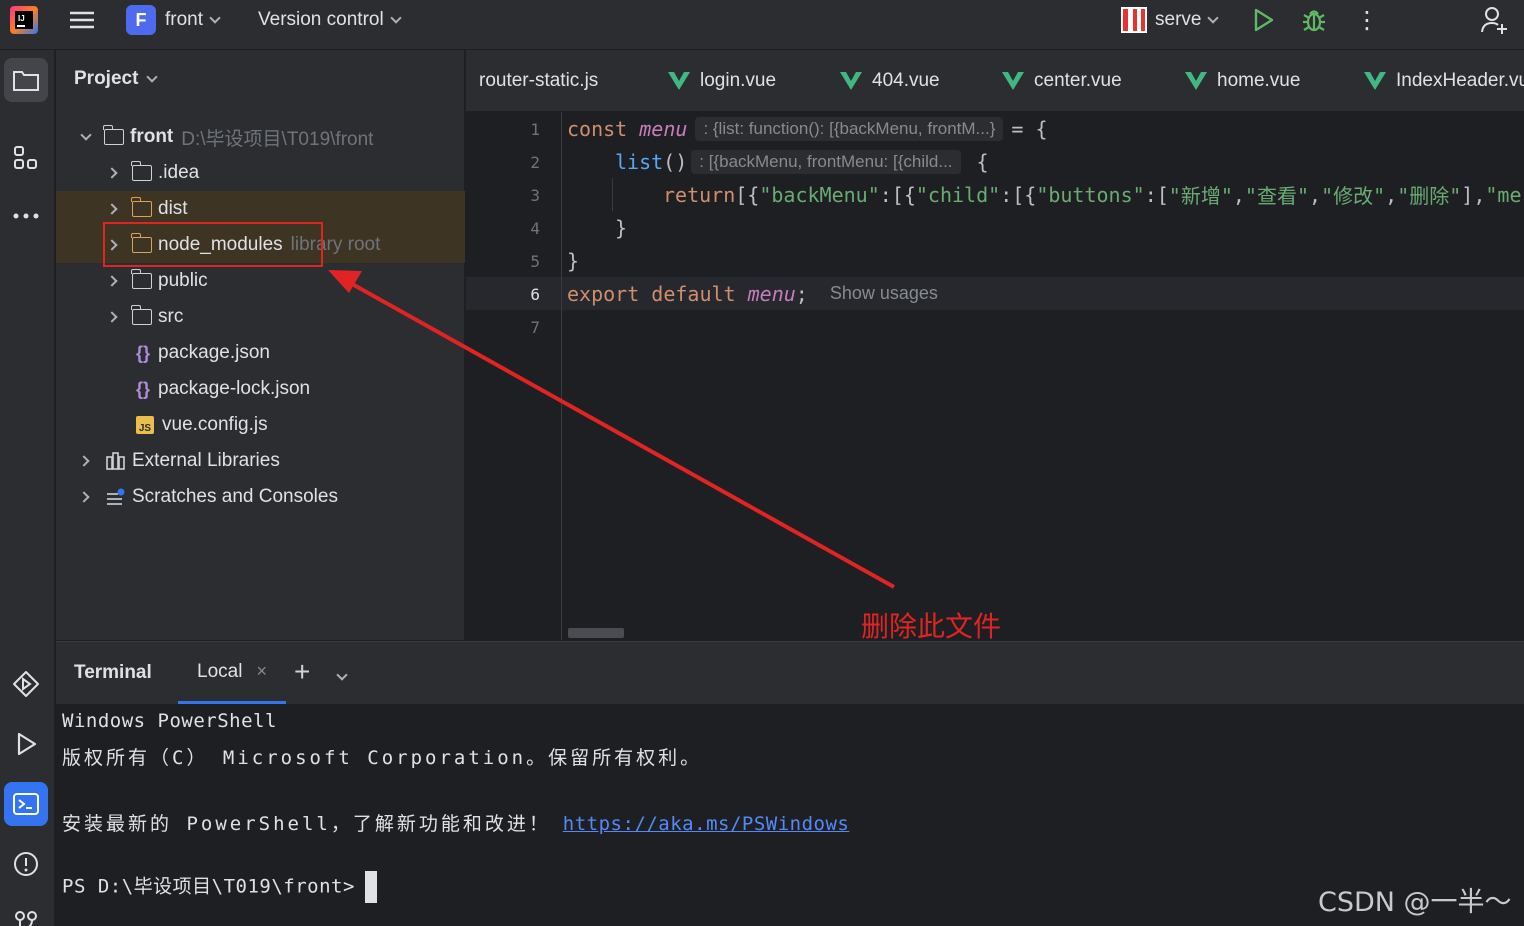 The width and height of the screenshot is (1524, 926). I want to click on more-actions-button: ⋮, so click(1367, 20).